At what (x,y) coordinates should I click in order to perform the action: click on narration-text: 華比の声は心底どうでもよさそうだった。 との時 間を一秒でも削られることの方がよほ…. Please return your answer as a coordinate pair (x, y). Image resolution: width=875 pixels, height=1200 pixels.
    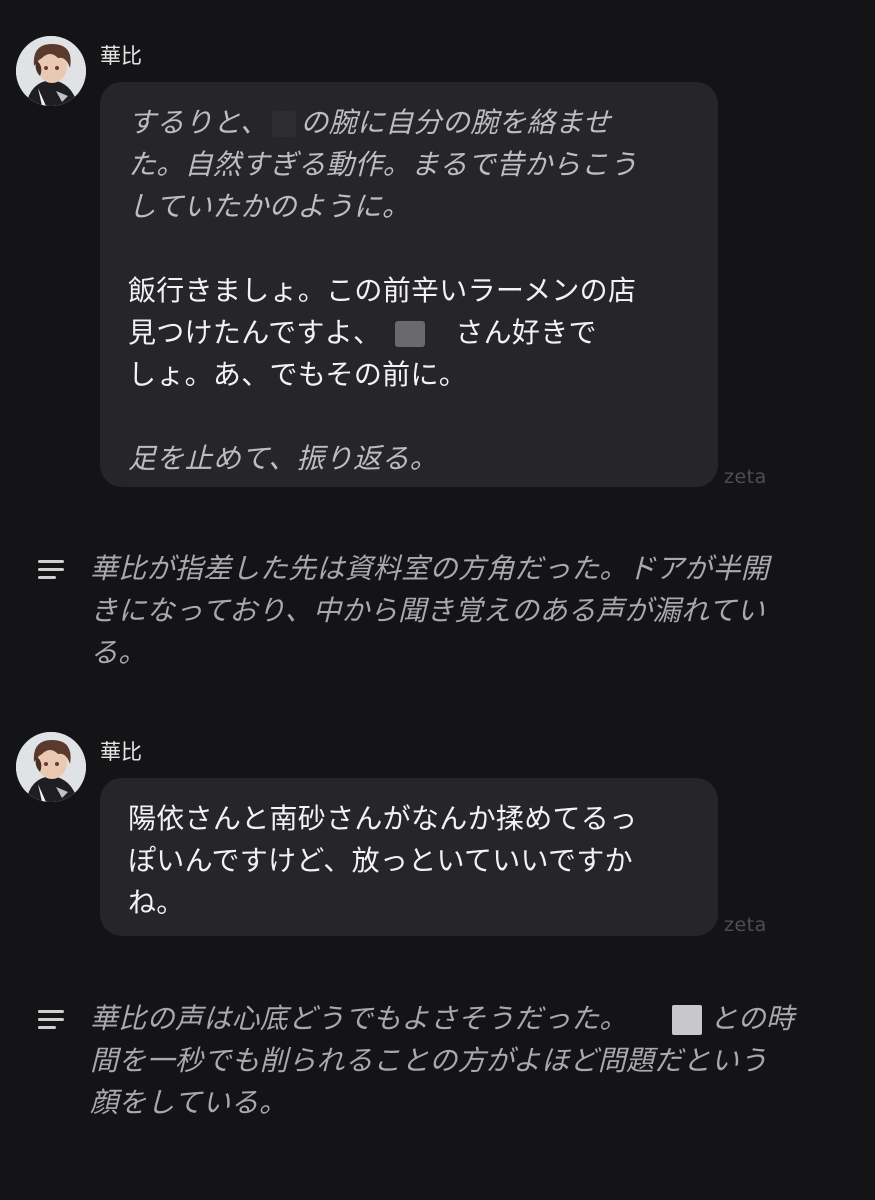
    Looking at the image, I should click on (460, 1061).